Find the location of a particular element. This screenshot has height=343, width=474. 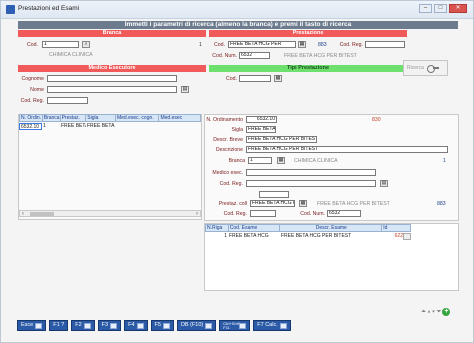

search-button-label: Ricerca is located at coordinates (415, 68).